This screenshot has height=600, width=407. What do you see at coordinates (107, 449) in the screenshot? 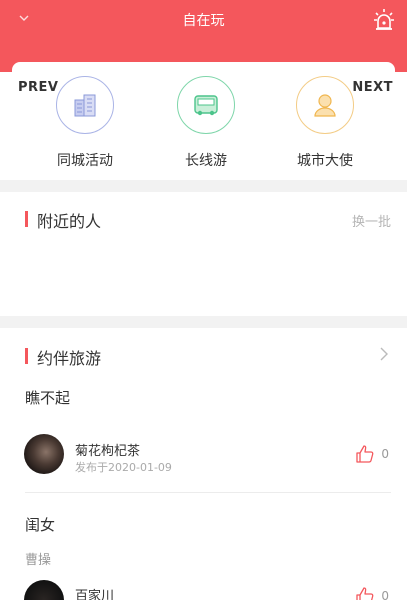
I see `user-name: 菊花枸杞茶` at bounding box center [107, 449].